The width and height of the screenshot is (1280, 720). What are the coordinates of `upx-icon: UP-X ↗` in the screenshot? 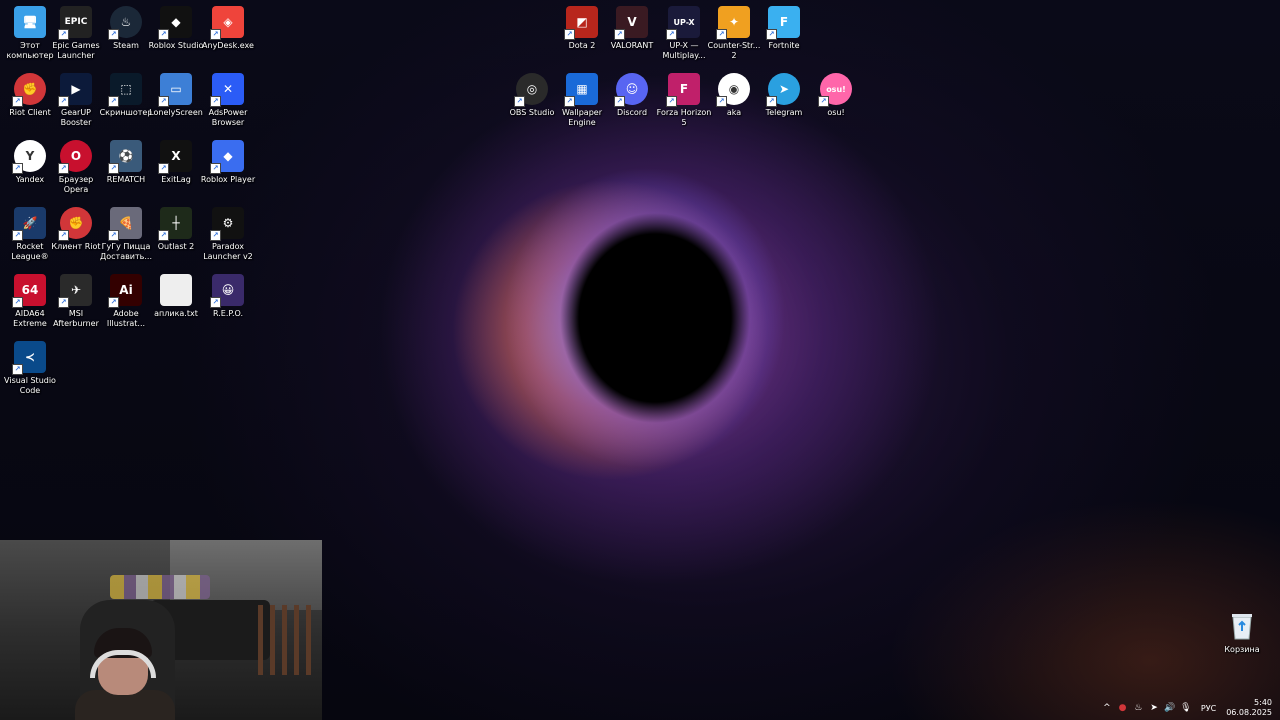 It's located at (683, 23).